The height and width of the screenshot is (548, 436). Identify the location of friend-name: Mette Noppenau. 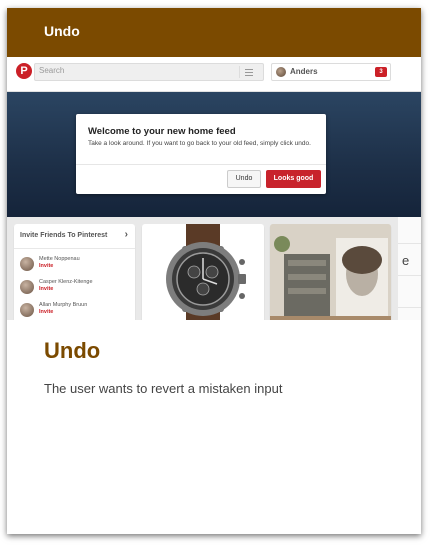
(59, 259).